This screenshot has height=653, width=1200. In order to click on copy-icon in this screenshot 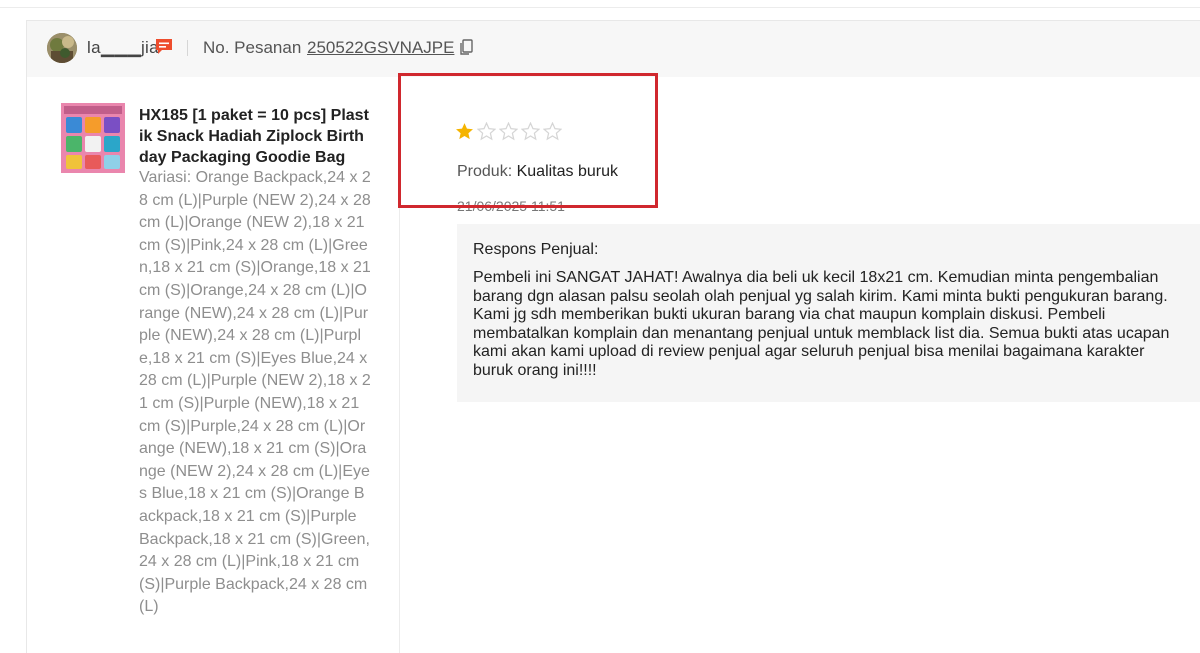, I will do `click(466, 47)`.